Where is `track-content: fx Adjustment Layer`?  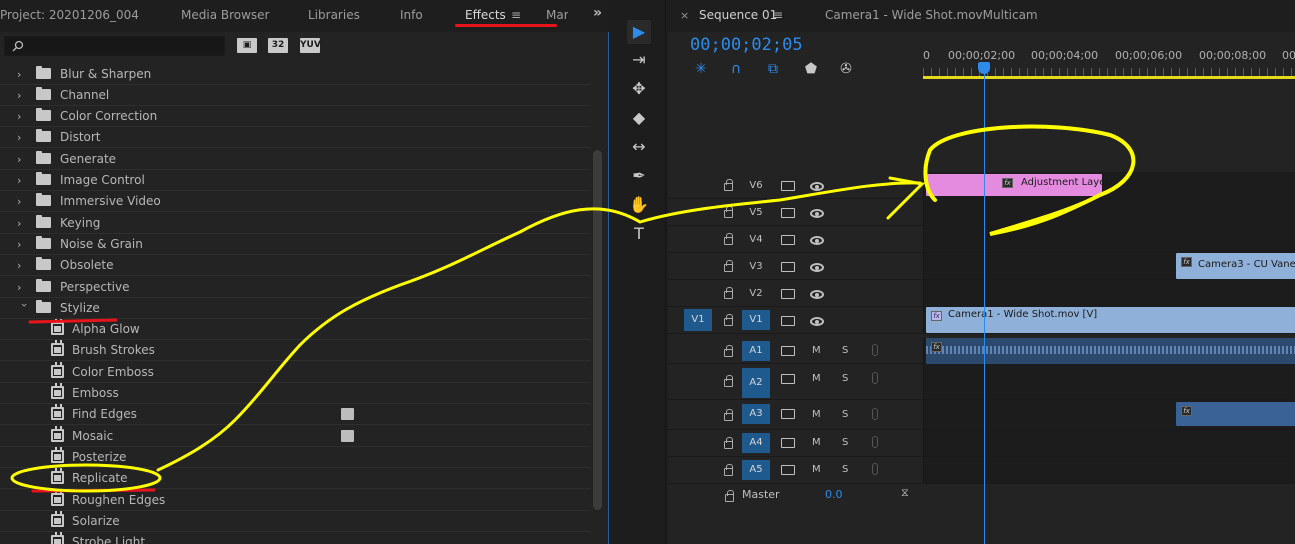 track-content: fx Adjustment Layer is located at coordinates (1109, 185).